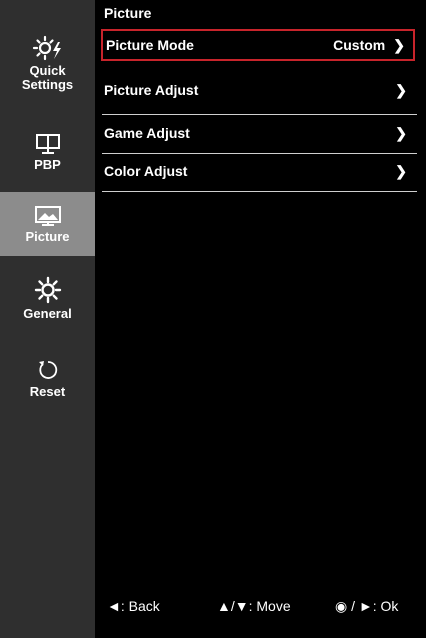  Describe the element at coordinates (254, 606) in the screenshot. I see `hint-move: ▲/▼: Move` at that location.